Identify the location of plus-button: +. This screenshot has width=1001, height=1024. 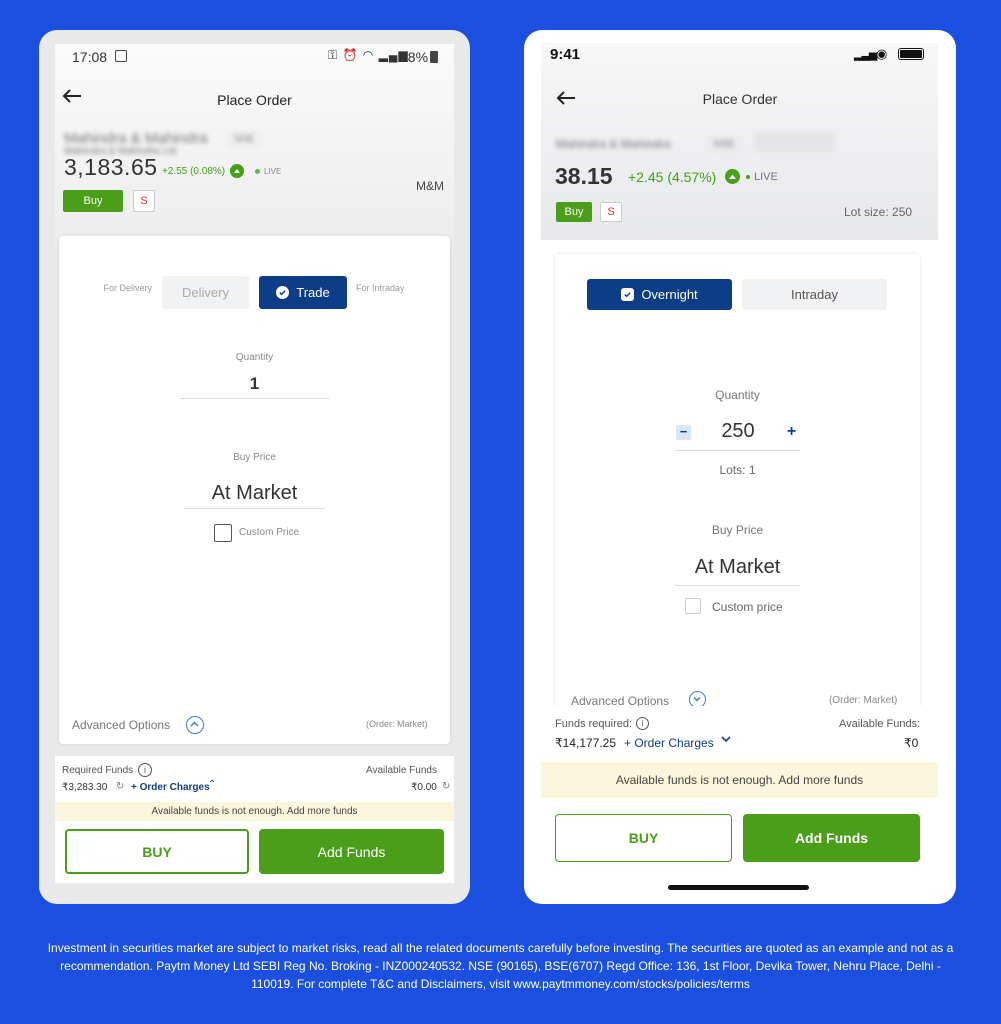
(791, 431).